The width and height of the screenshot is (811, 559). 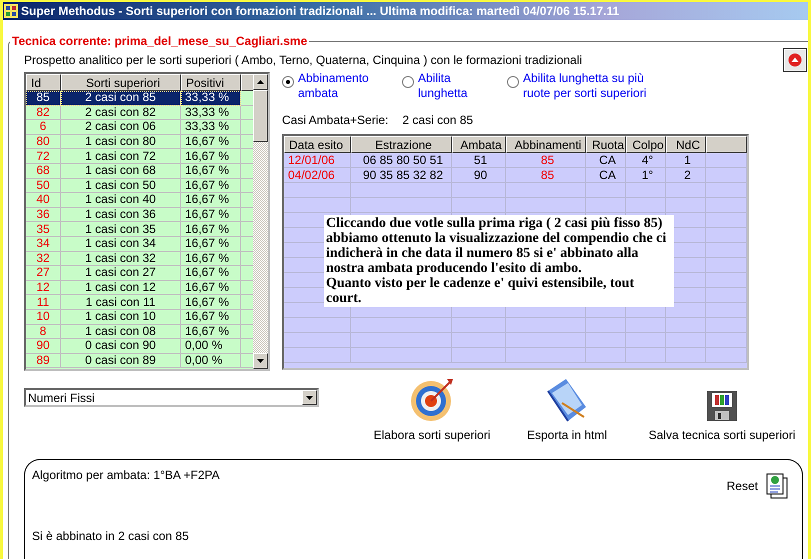 What do you see at coordinates (43, 82) in the screenshot?
I see `column-header: Id` at bounding box center [43, 82].